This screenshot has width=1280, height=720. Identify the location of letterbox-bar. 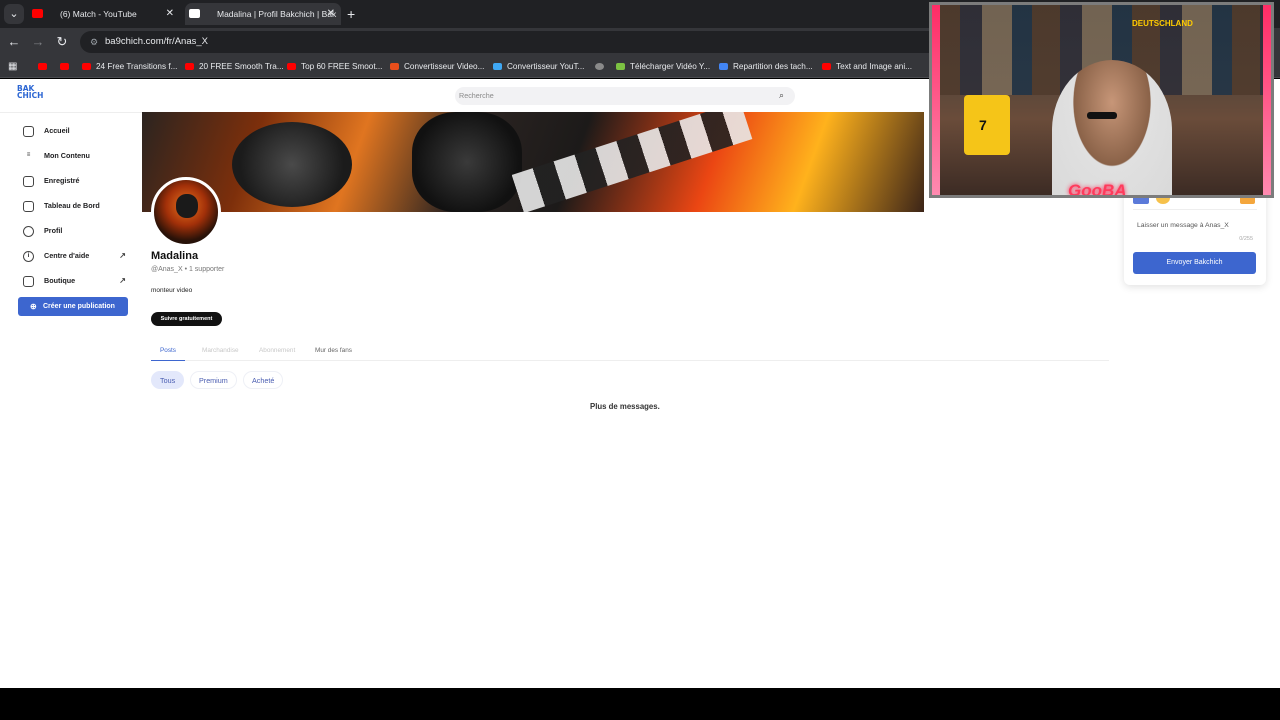
(640, 704).